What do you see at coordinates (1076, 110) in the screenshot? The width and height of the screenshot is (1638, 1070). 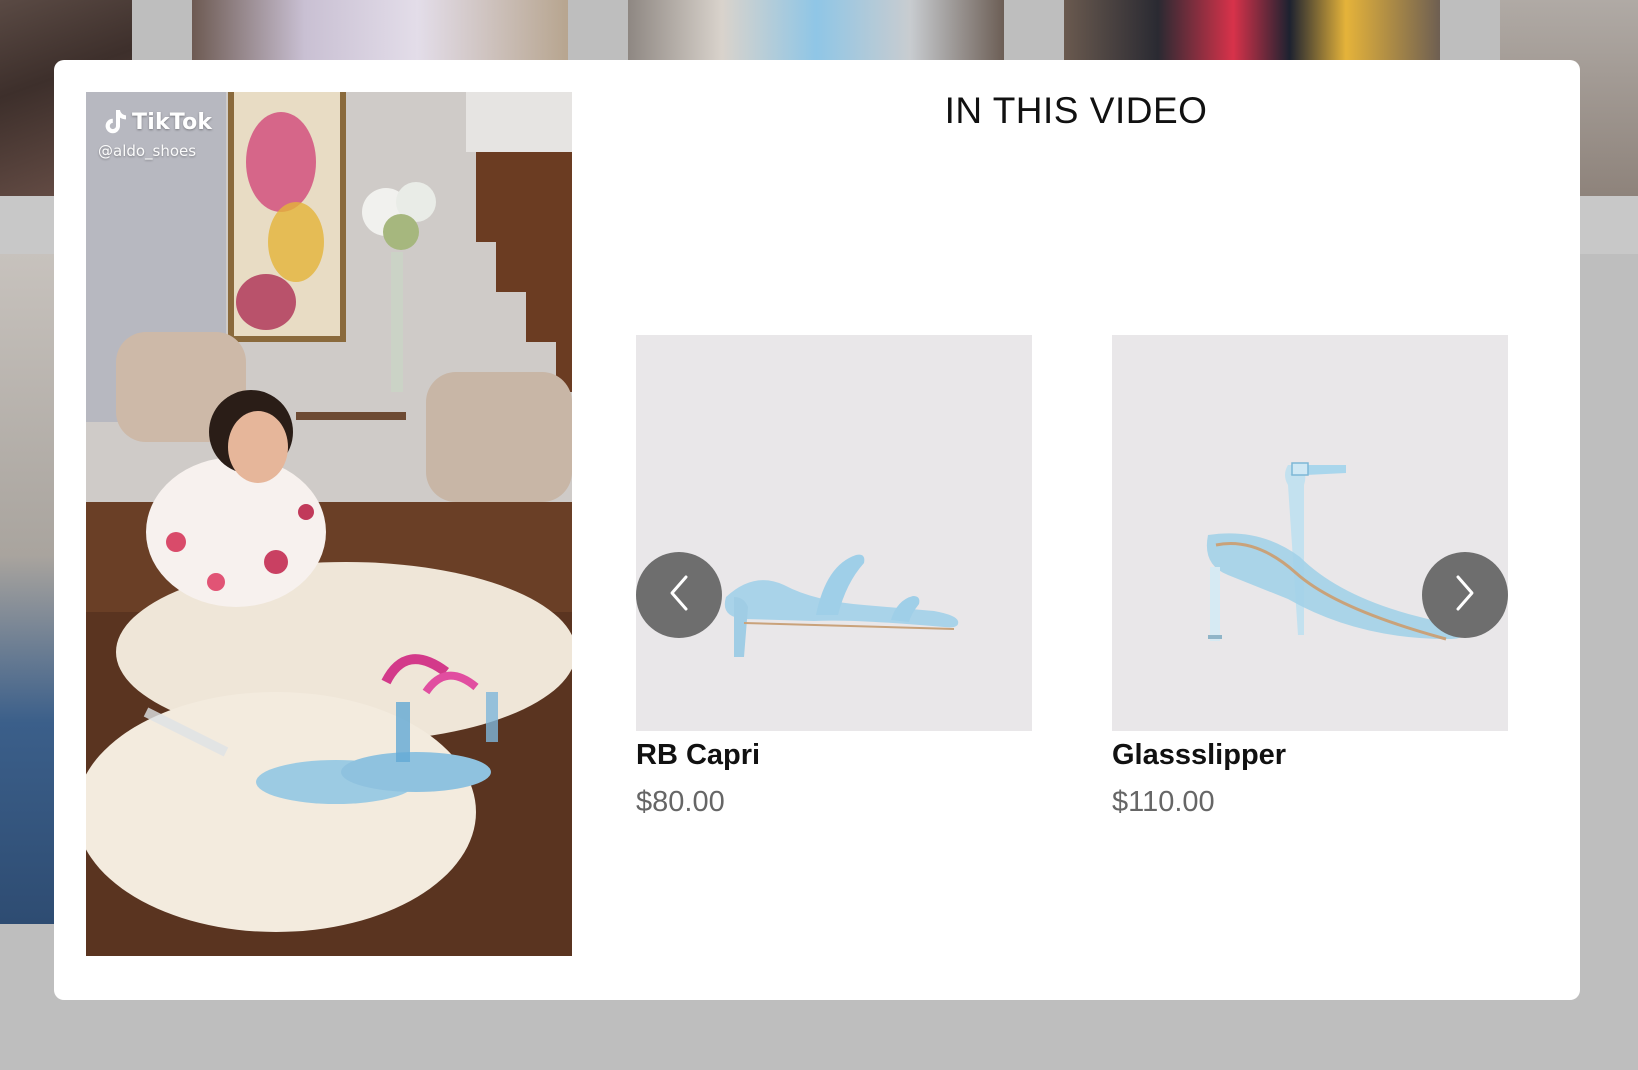 I see `modal-title: IN THIS VIDEO` at bounding box center [1076, 110].